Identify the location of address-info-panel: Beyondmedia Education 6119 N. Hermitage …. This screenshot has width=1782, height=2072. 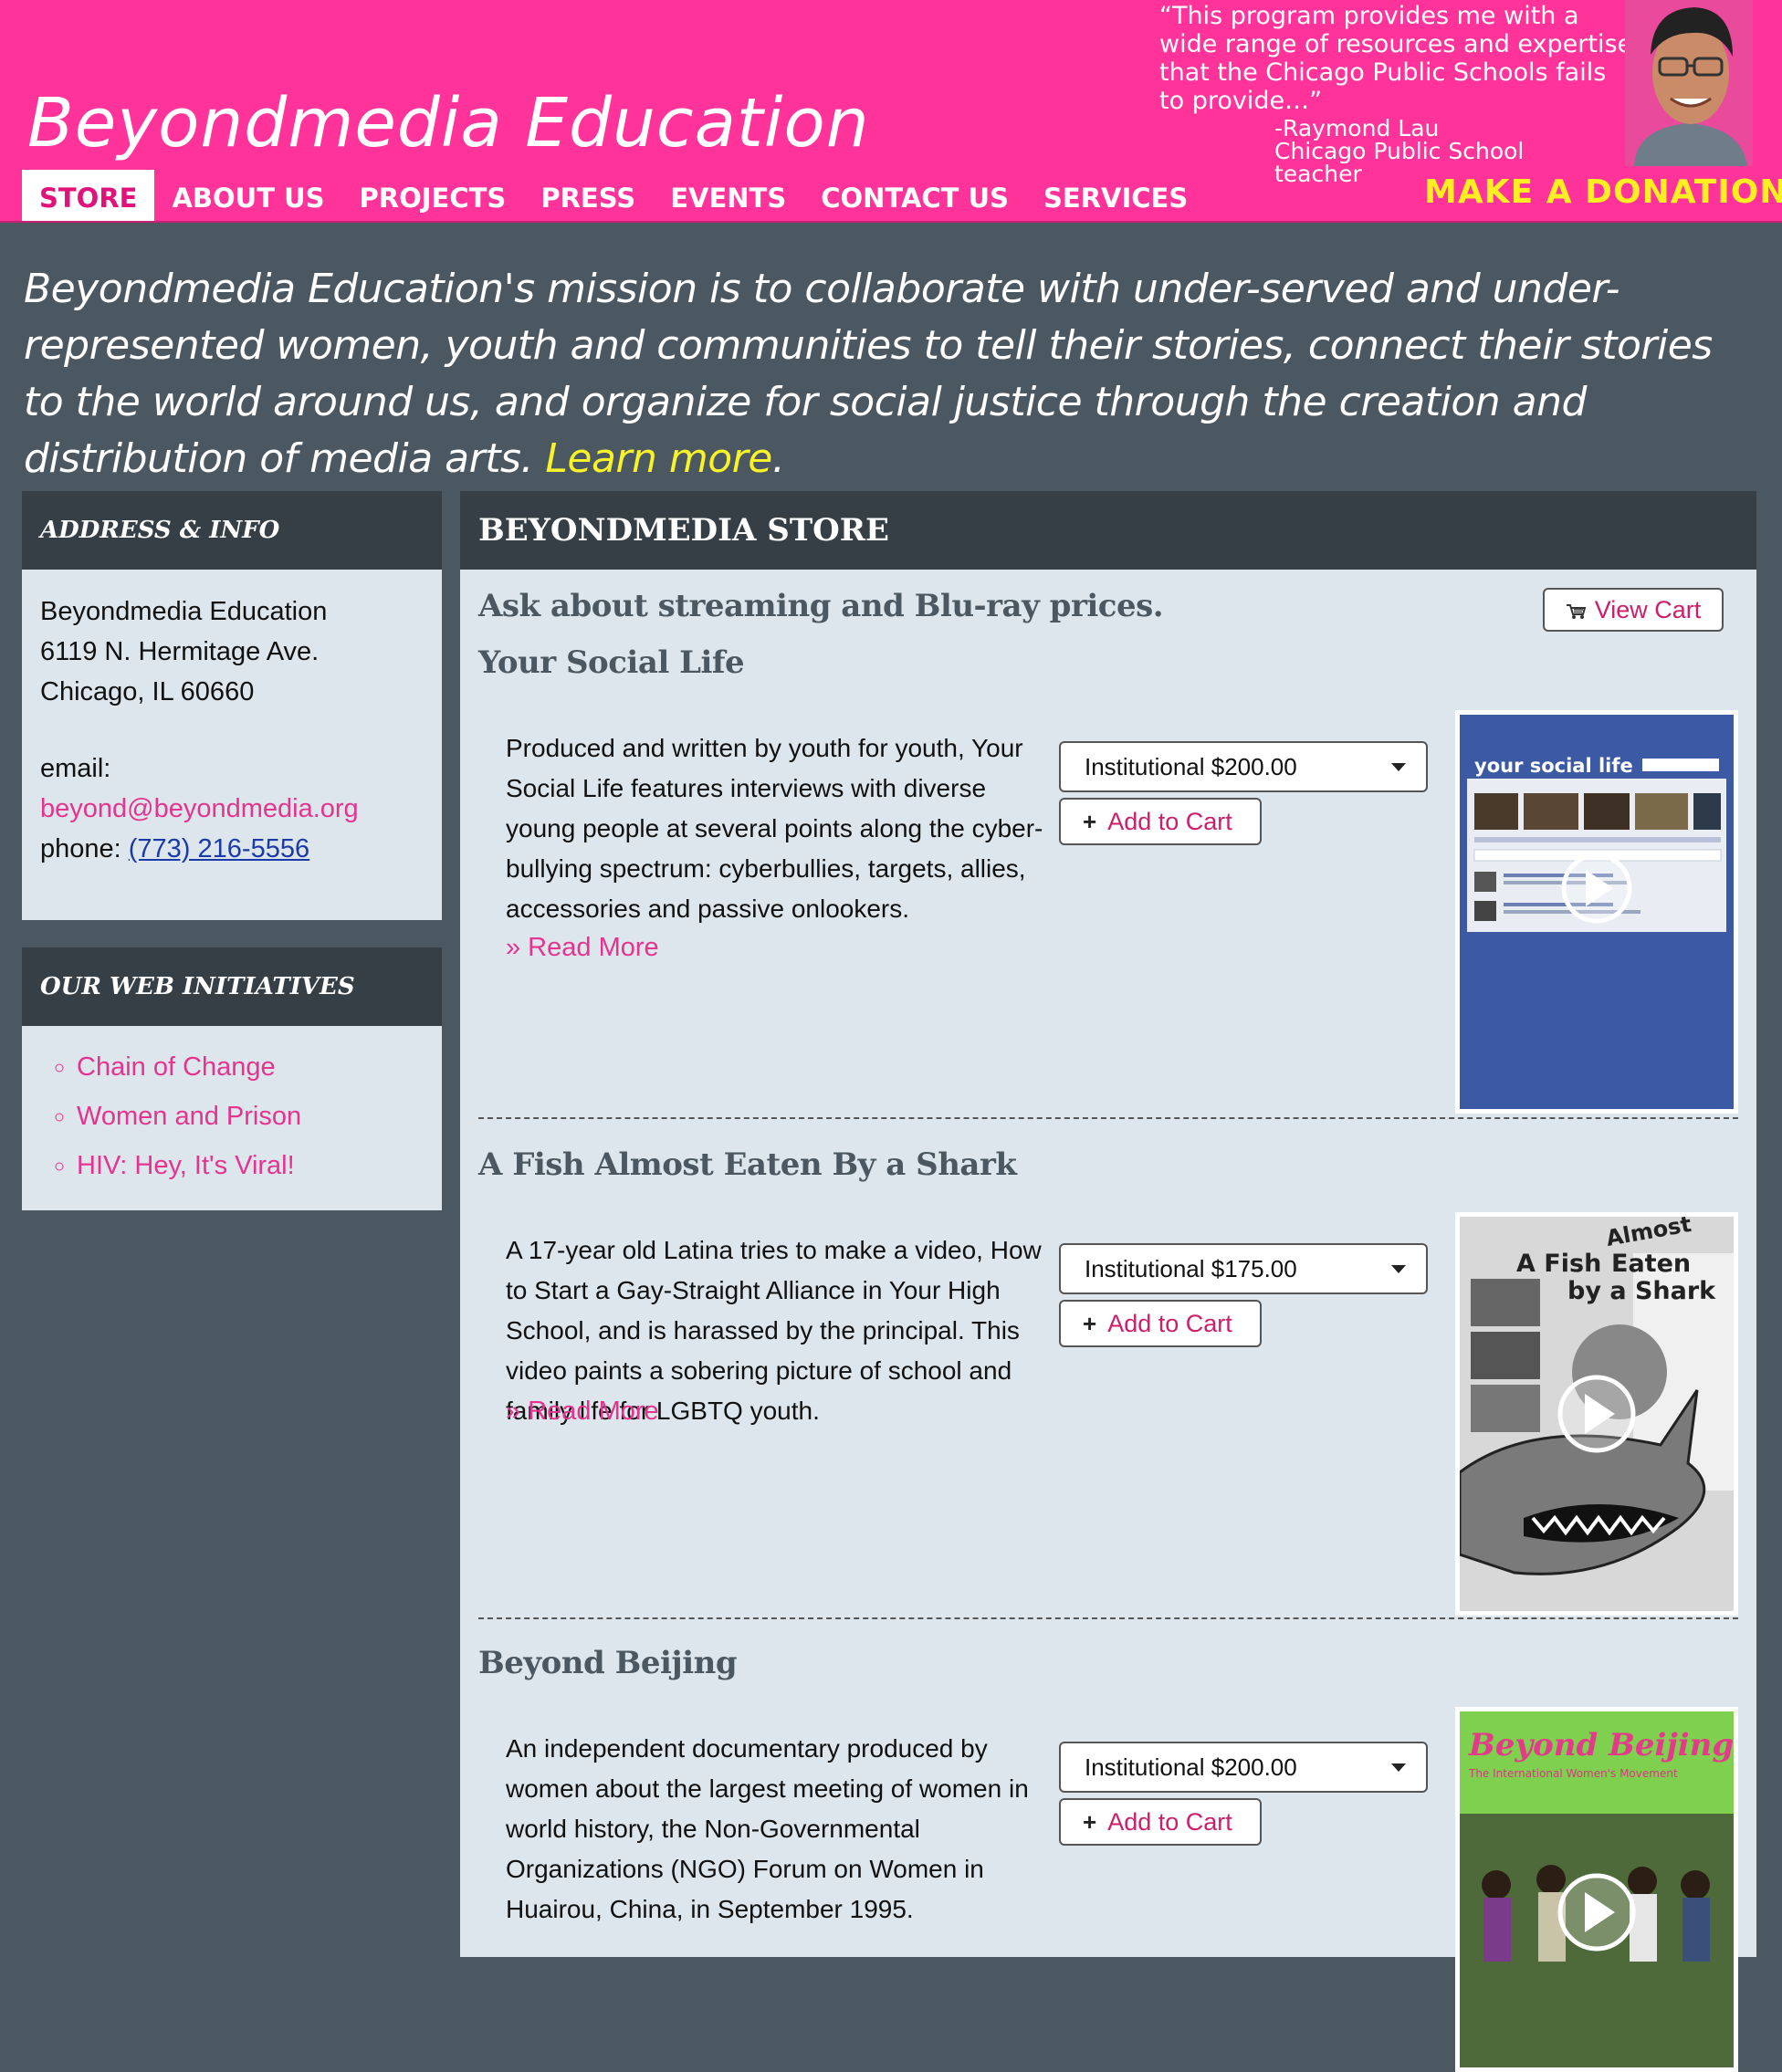
(232, 745).